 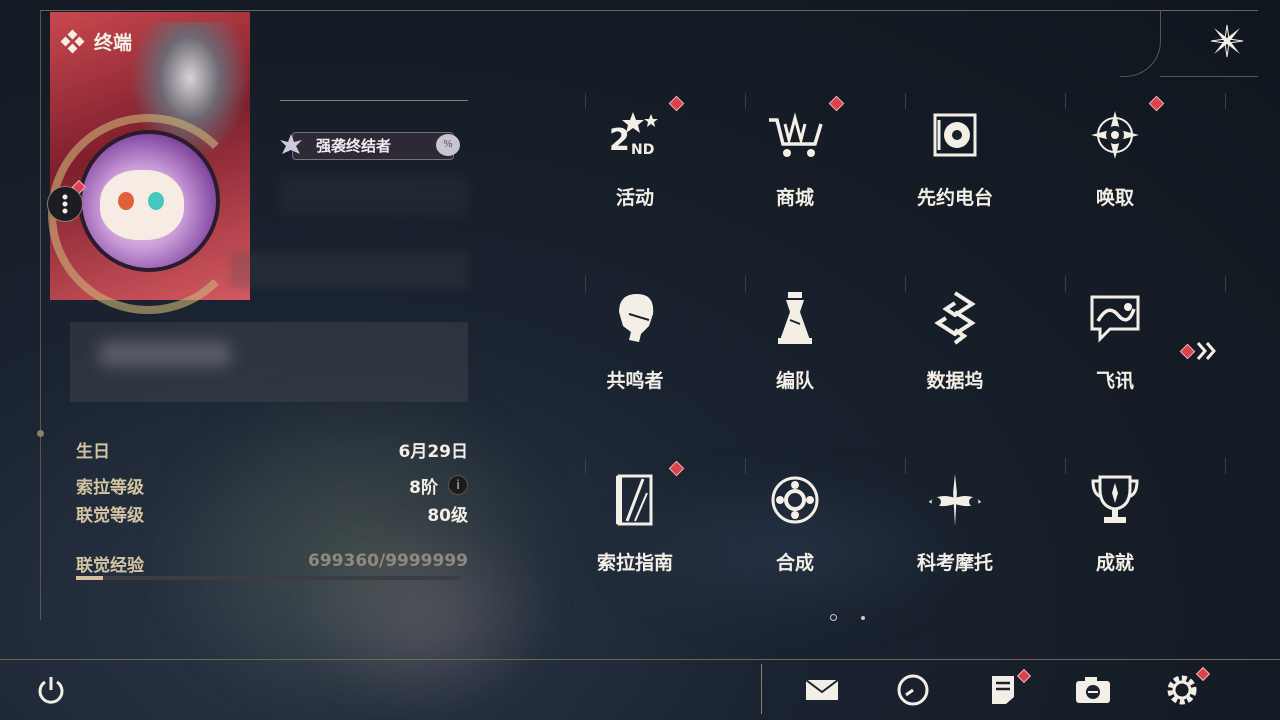 I want to click on message-chat-icon, so click(x=1115, y=318).